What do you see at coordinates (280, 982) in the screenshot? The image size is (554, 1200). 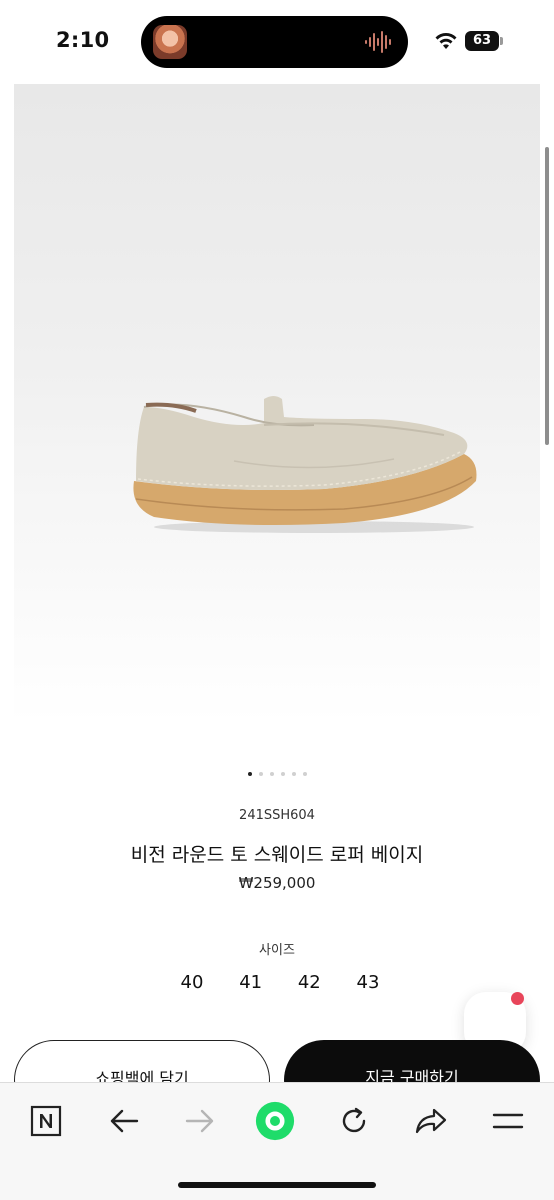 I see `size-options: 40 41 42 43` at bounding box center [280, 982].